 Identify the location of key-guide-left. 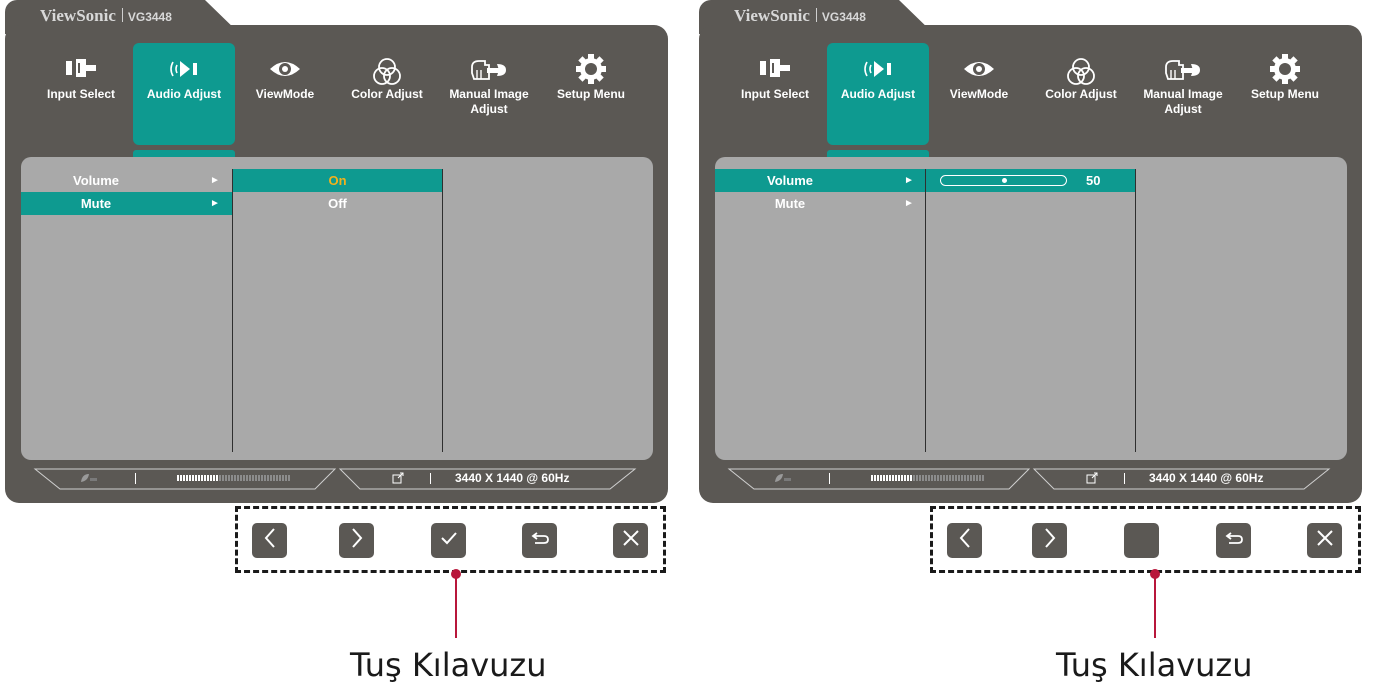
(450, 539).